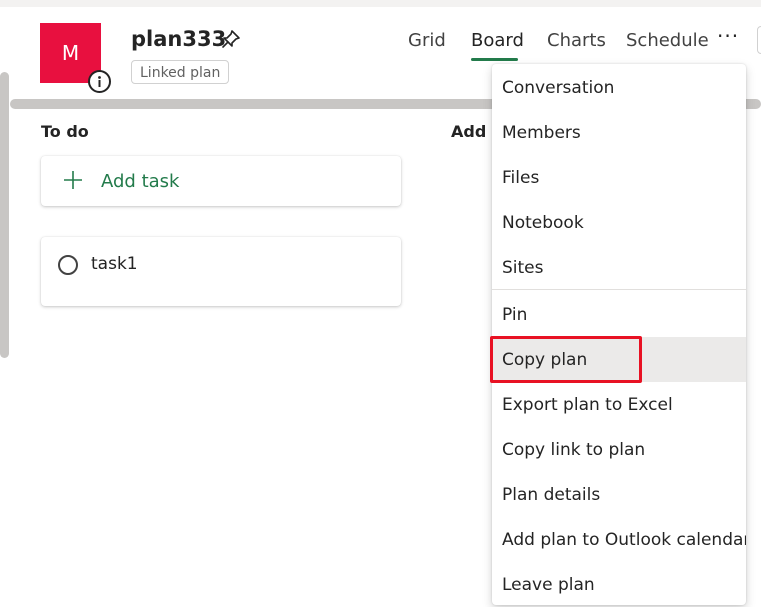 The image size is (761, 607). What do you see at coordinates (619, 222) in the screenshot?
I see `menu-item-notebook: Notebook` at bounding box center [619, 222].